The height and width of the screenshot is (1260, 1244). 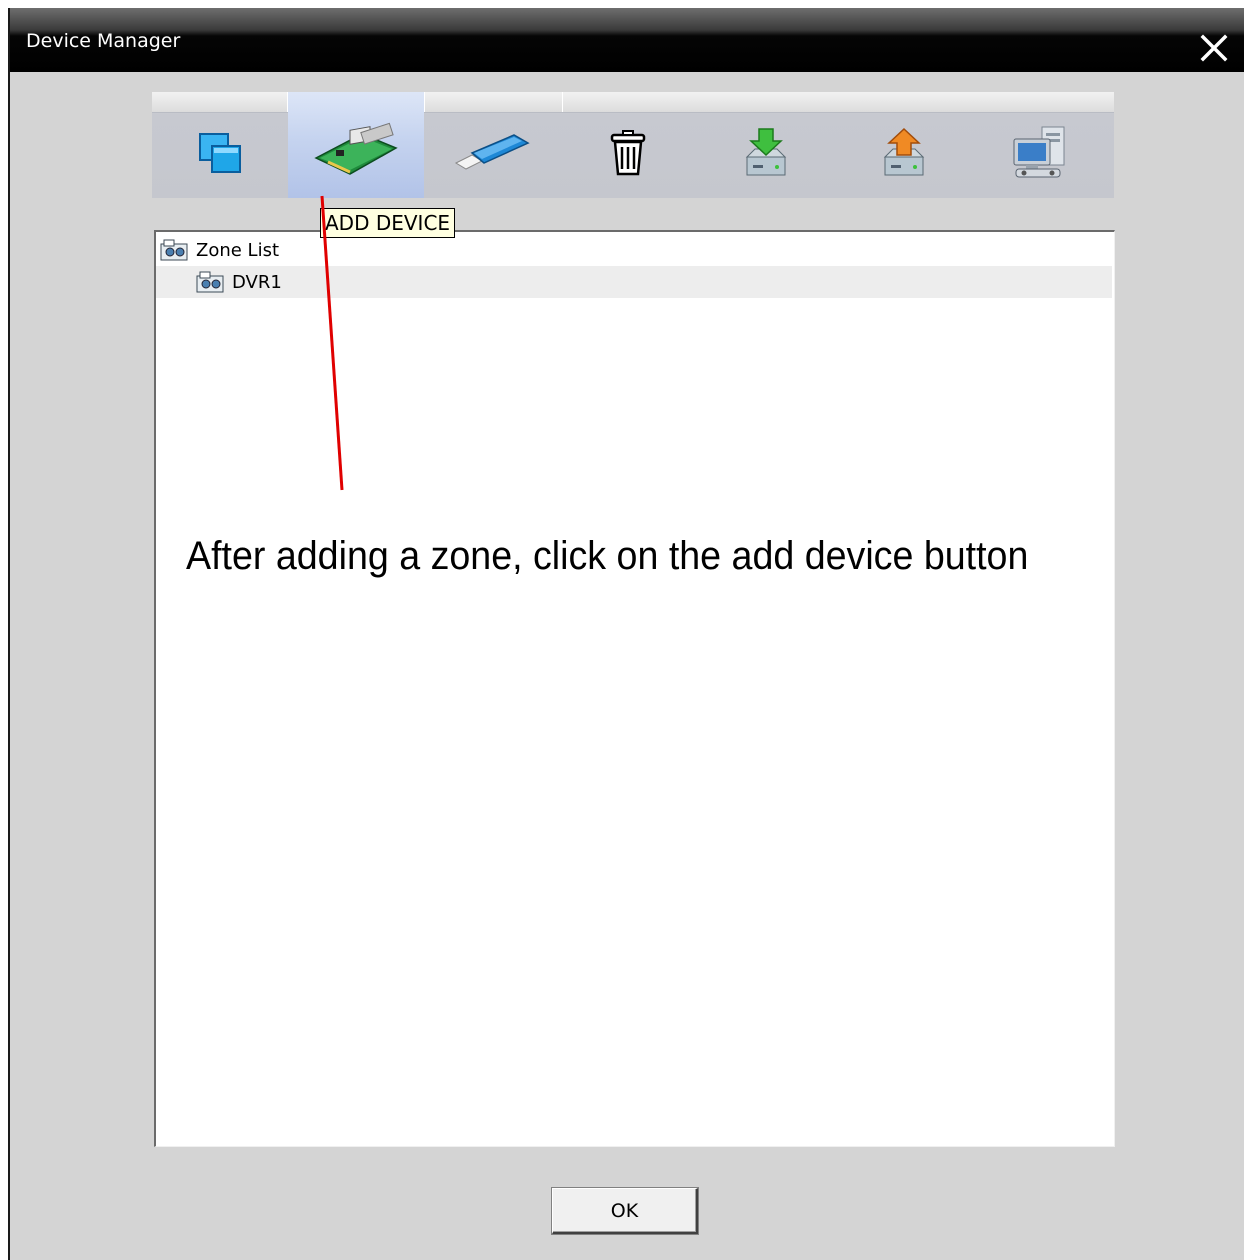 I want to click on tree-item-label: Zone List, so click(x=238, y=250).